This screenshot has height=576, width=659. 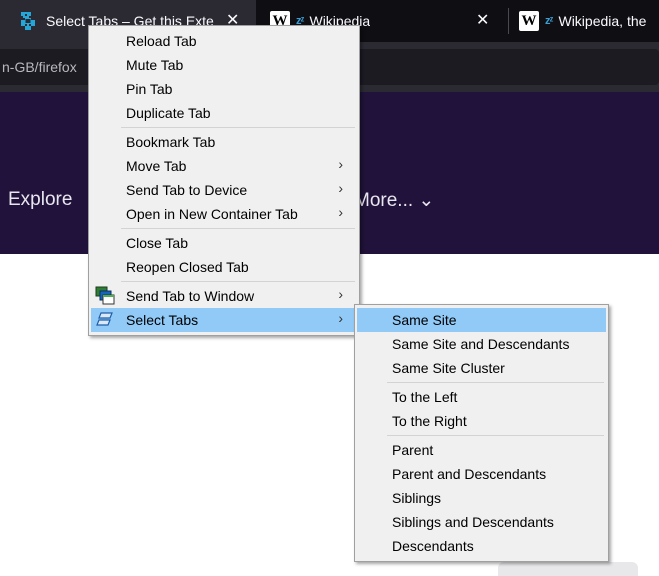 What do you see at coordinates (224, 320) in the screenshot?
I see `menu-item-select-tabs: Select Tabs ›` at bounding box center [224, 320].